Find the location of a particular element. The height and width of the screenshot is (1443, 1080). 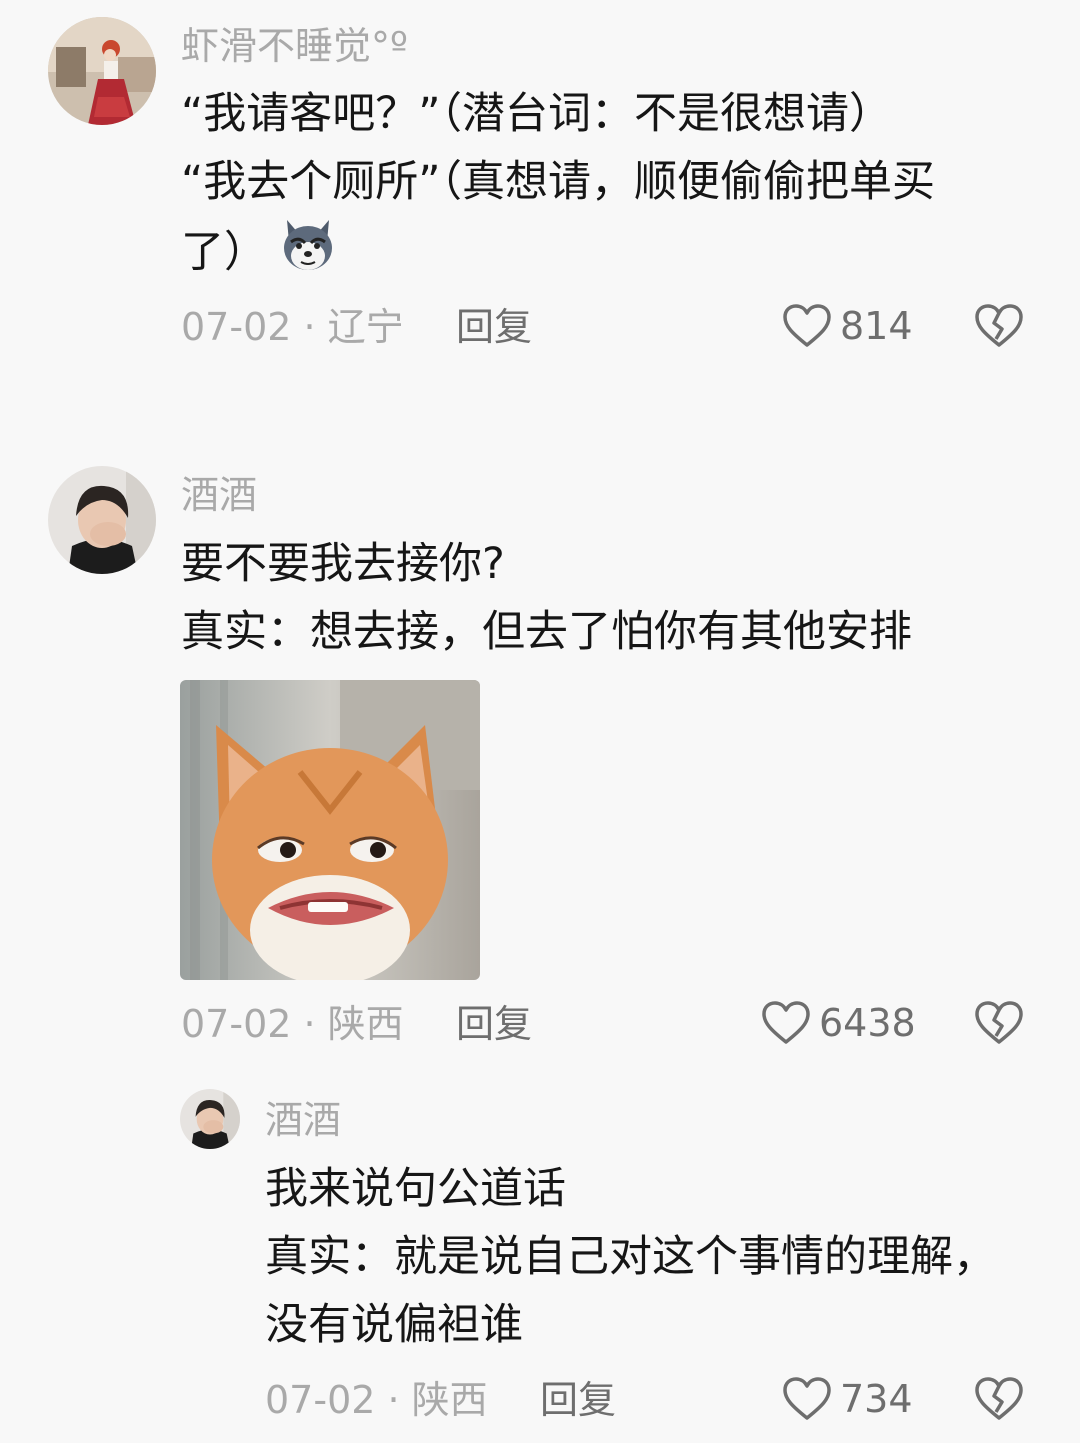

comment-line: 要不要我去接你? is located at coordinates (343, 564).